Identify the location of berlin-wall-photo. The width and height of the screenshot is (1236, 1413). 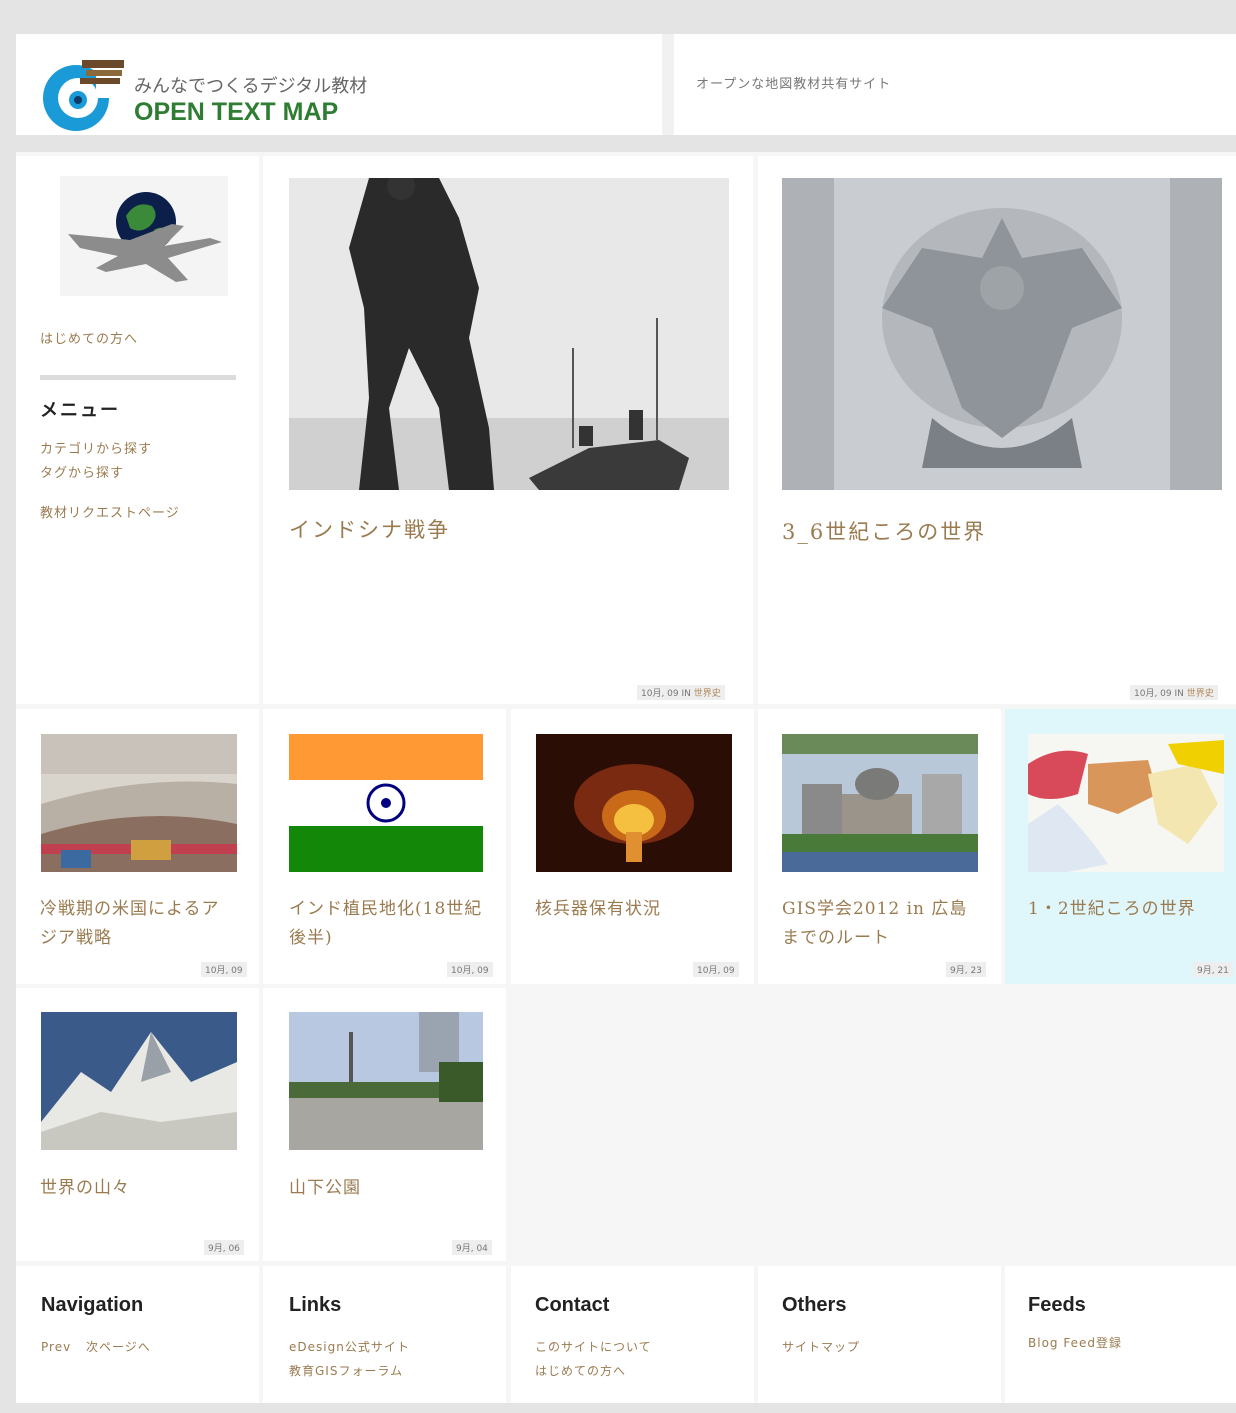
(139, 803).